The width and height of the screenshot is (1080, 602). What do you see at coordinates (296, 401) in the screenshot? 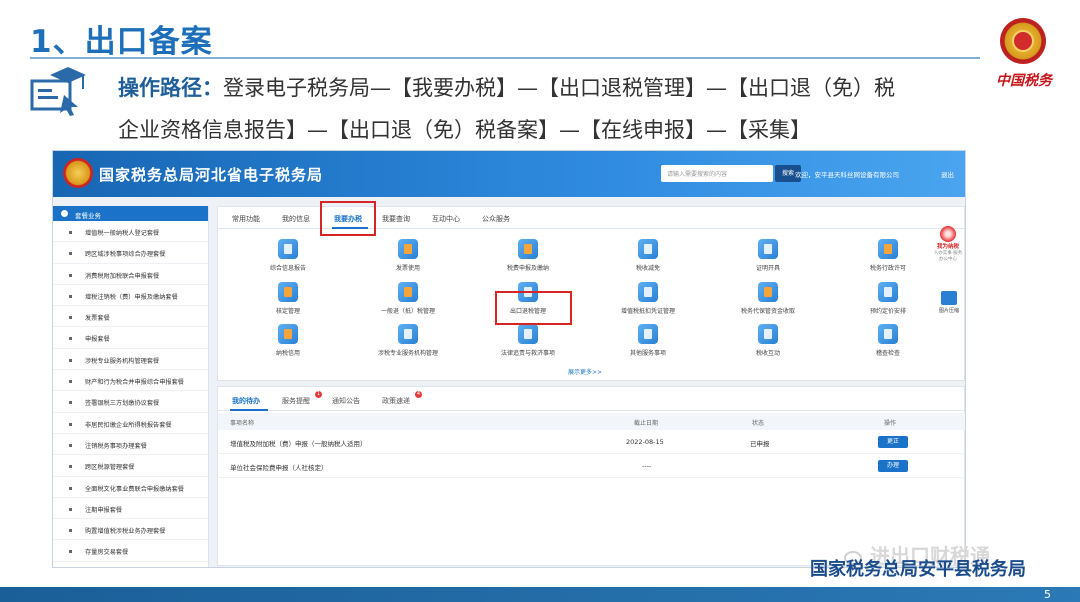
I see `tab-service-reminder: 服务提醒` at bounding box center [296, 401].